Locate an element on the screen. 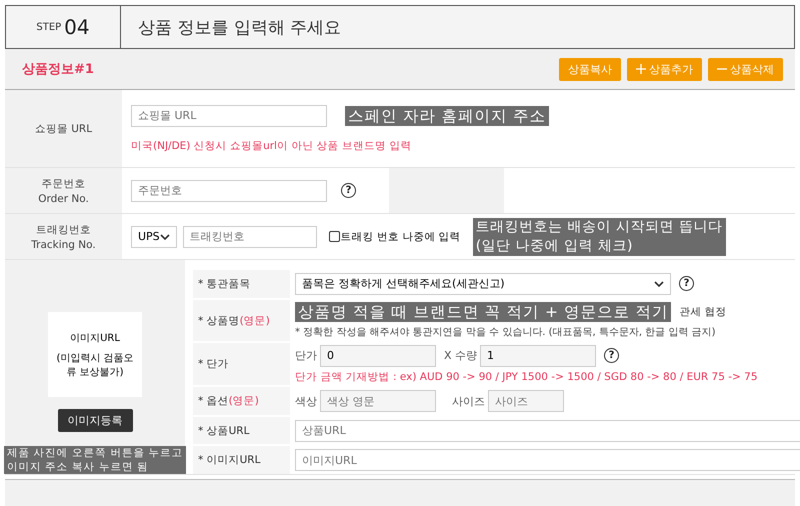  product-title: 상품정보#1 is located at coordinates (58, 69).